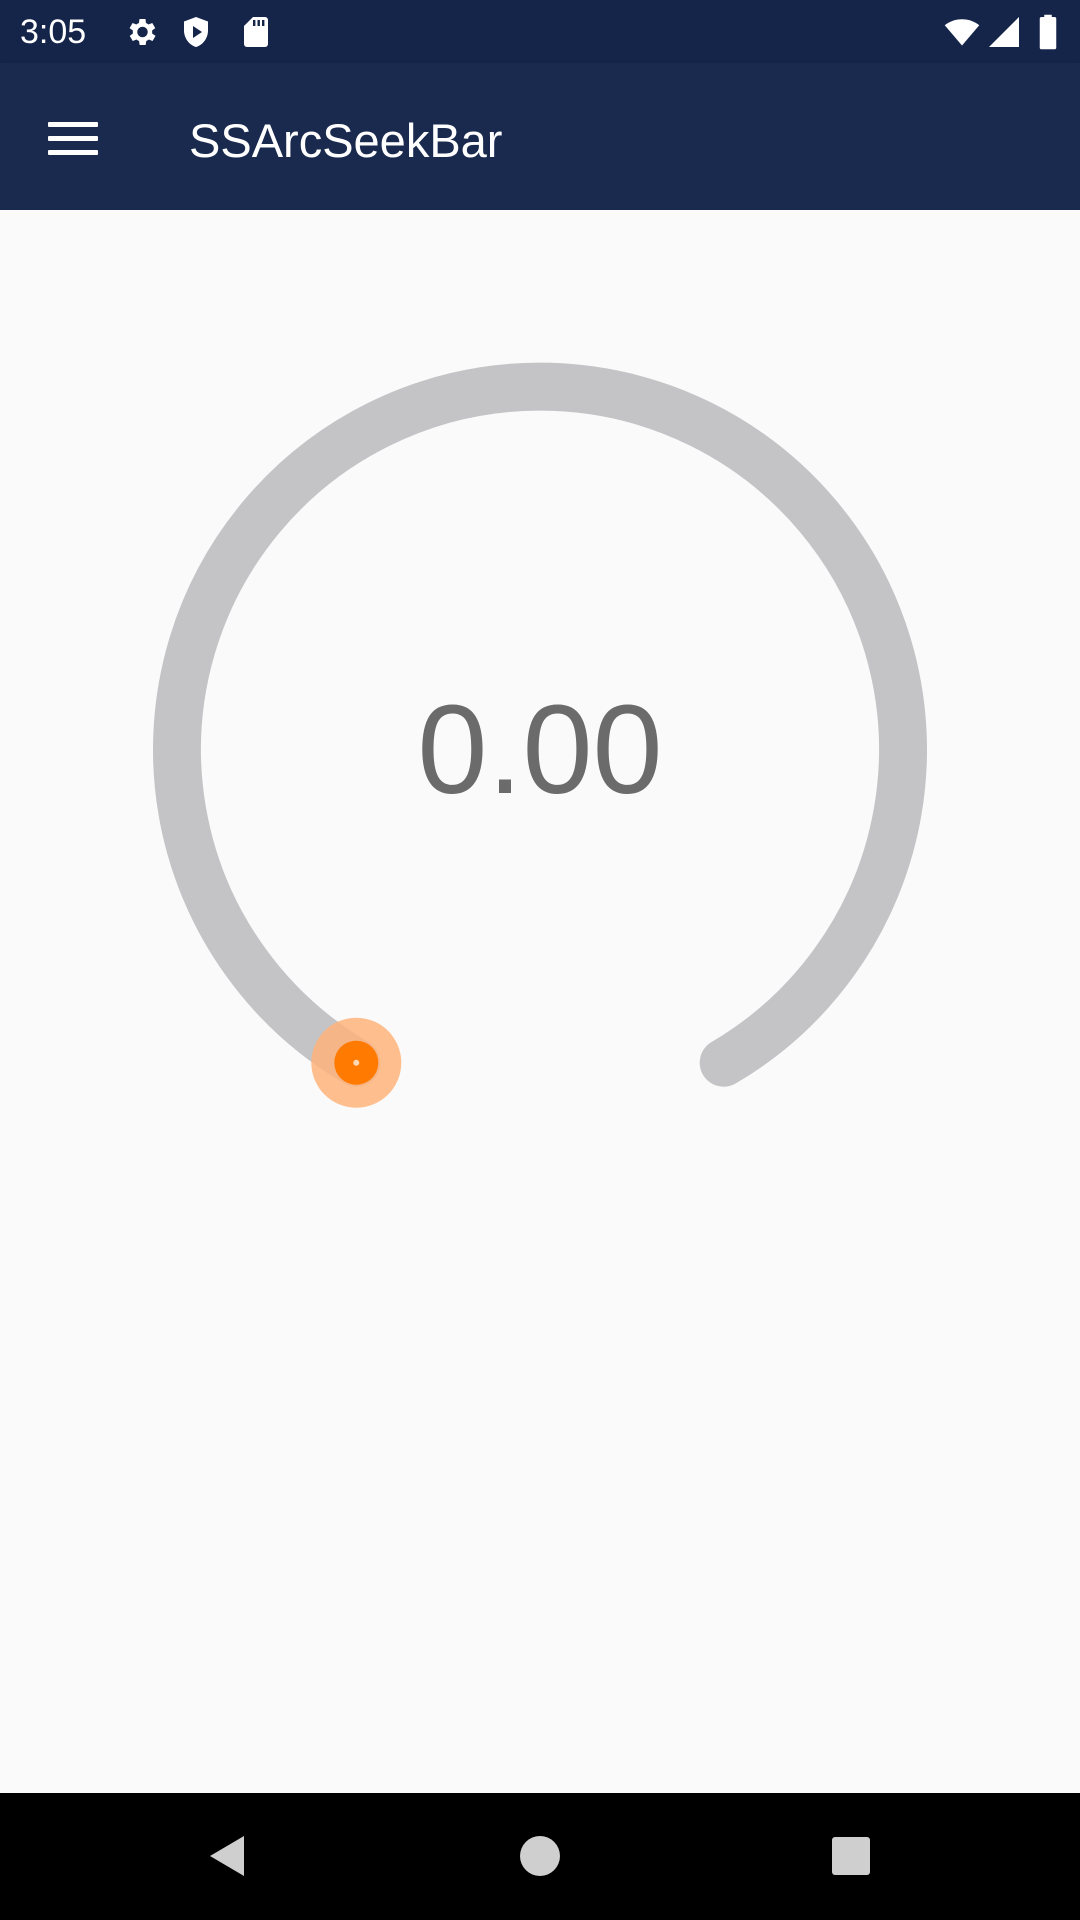 The image size is (1080, 1920). I want to click on wifi-icon, so click(962, 32).